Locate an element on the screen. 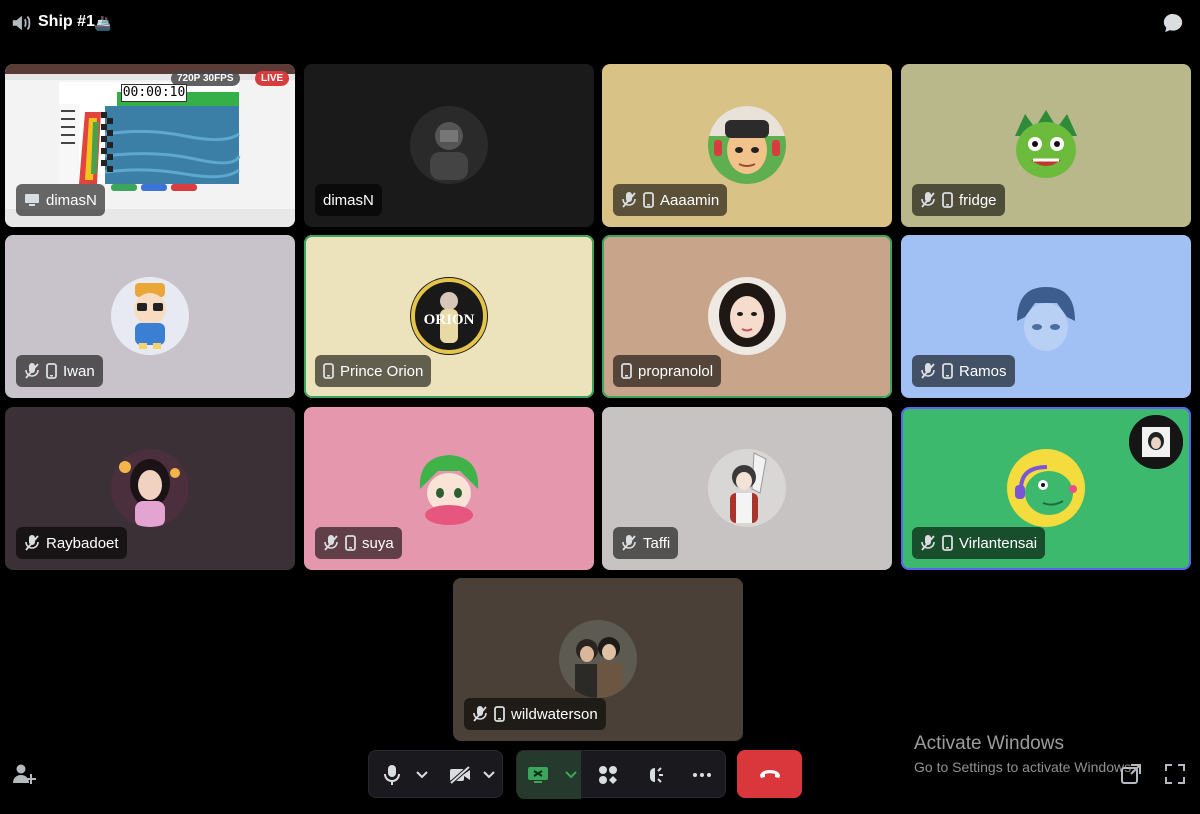 This screenshot has height=814, width=1200. participant-name: propranolol is located at coordinates (676, 371).